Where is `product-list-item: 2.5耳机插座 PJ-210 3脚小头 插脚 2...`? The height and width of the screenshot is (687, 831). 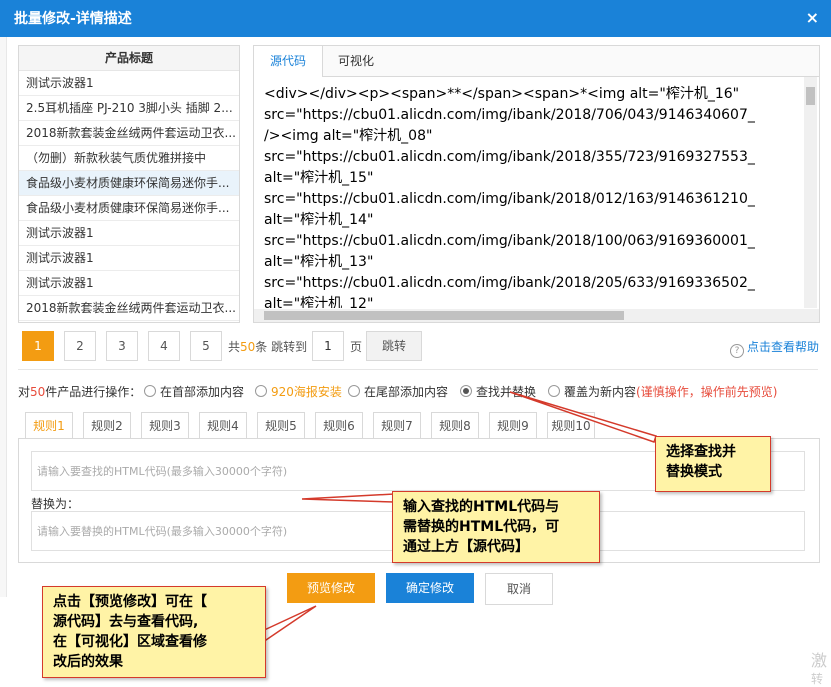 product-list-item: 2.5耳机插座 PJ-210 3脚小头 插脚 2... is located at coordinates (129, 108).